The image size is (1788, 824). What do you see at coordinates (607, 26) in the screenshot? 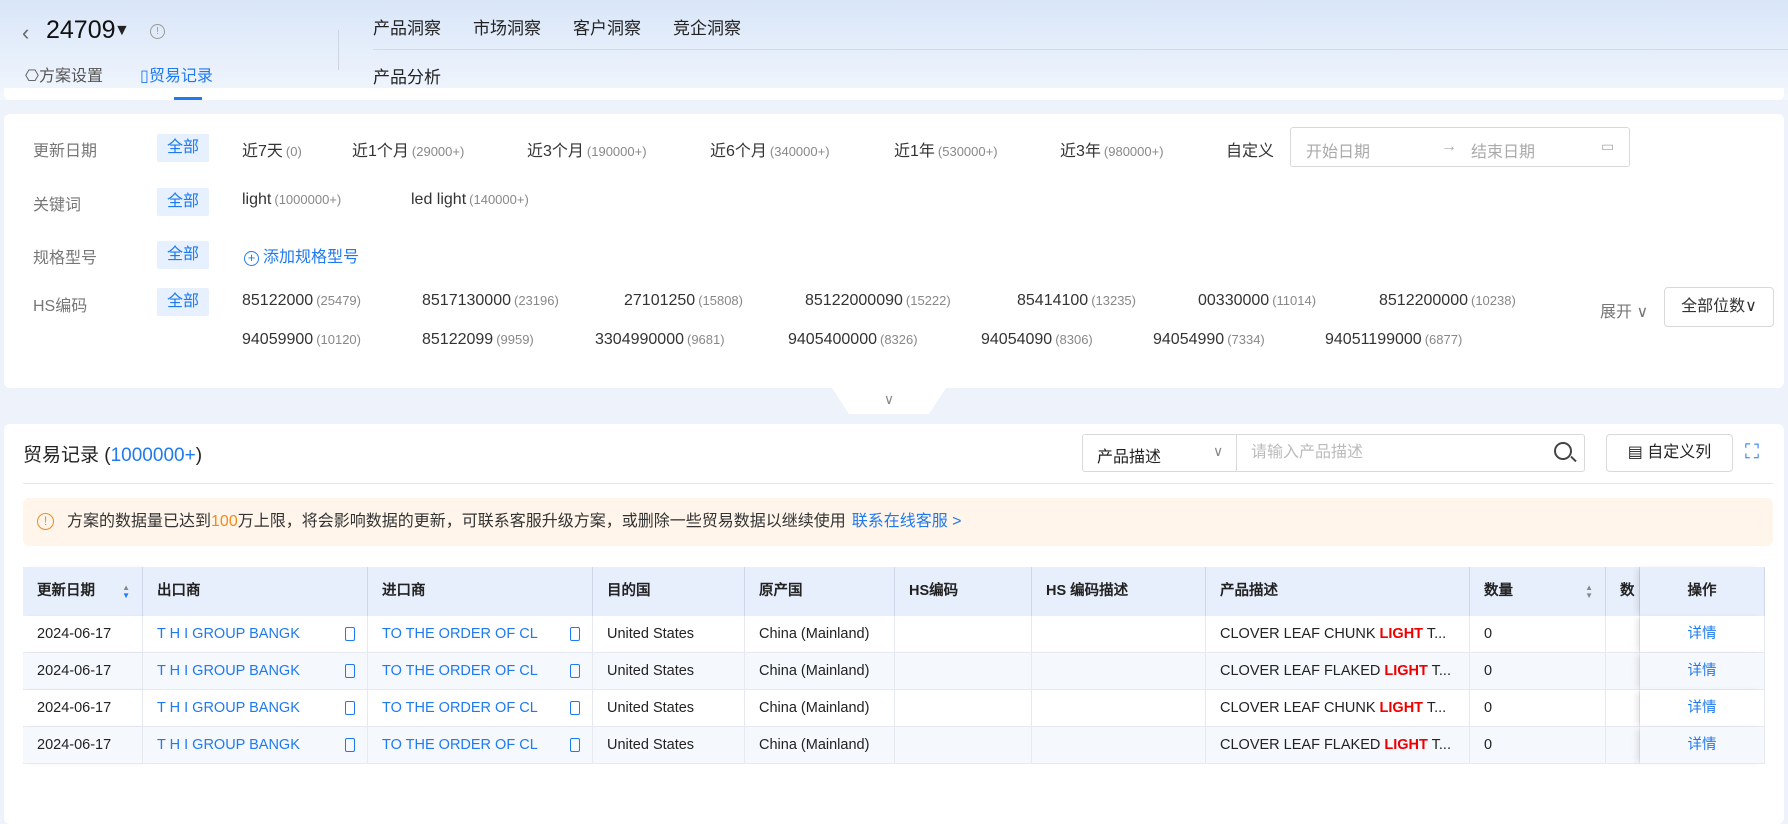
I see `tab-customer-insight: 客户洞察` at bounding box center [607, 26].